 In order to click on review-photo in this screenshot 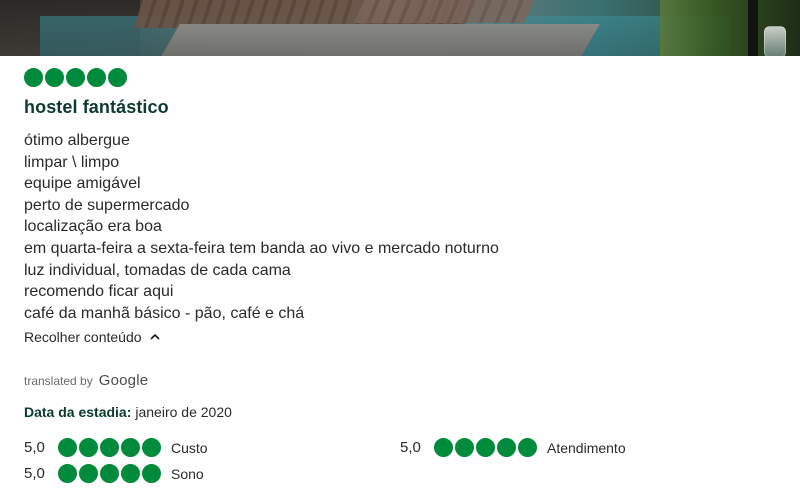, I will do `click(400, 28)`.